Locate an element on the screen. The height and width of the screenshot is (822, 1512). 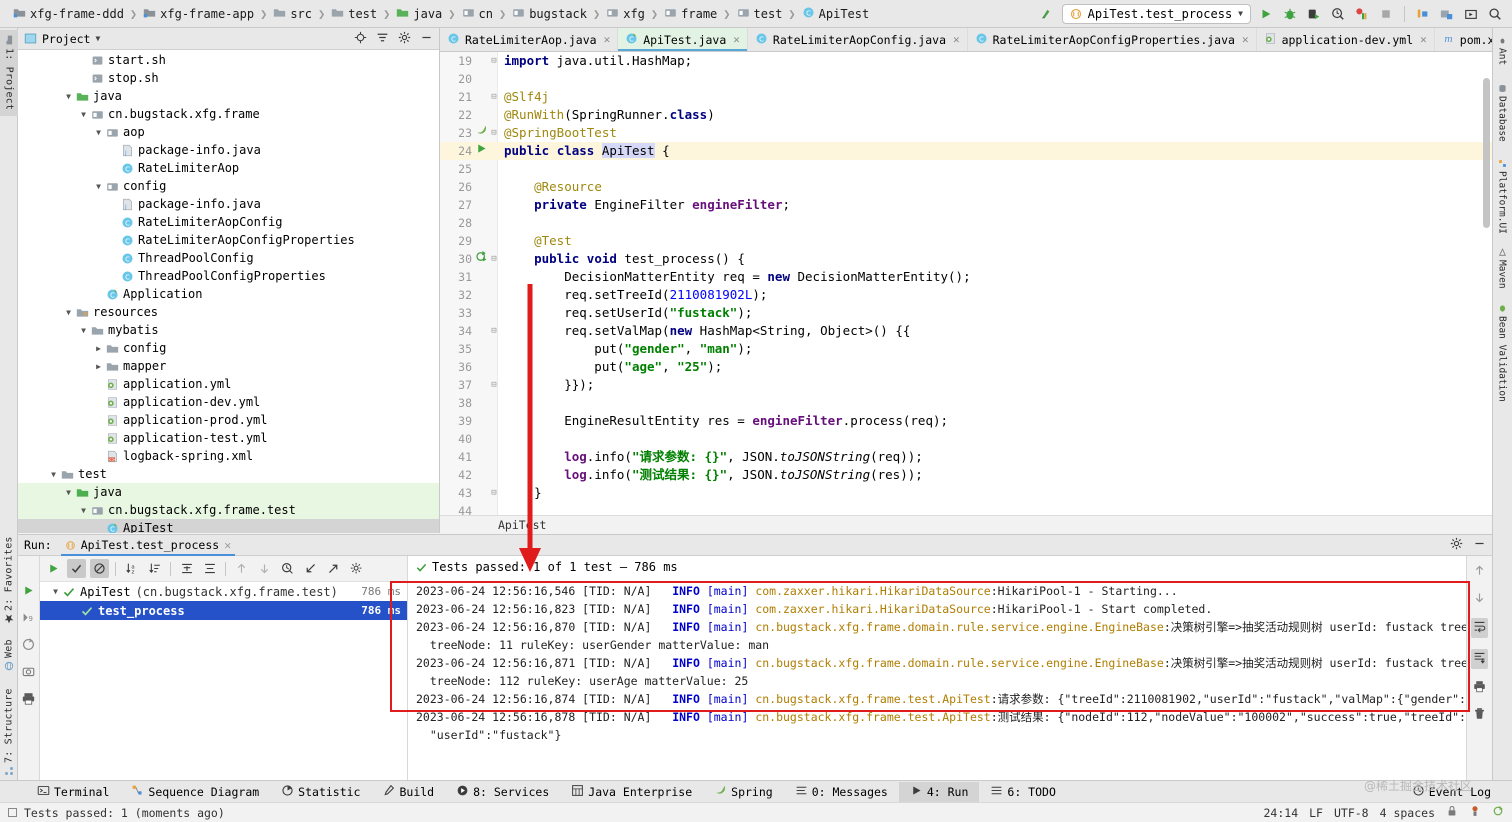
tree-node-mybatis: ▼ mybatis is located at coordinates (228, 330).